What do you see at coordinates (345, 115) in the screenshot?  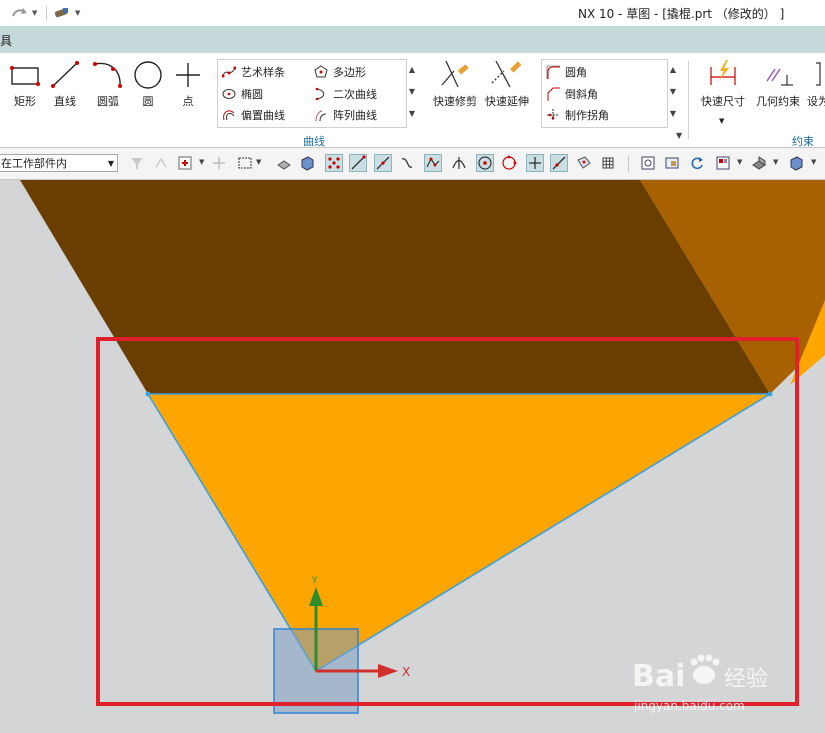 I see `pattern-curve-item: 阵列曲线` at bounding box center [345, 115].